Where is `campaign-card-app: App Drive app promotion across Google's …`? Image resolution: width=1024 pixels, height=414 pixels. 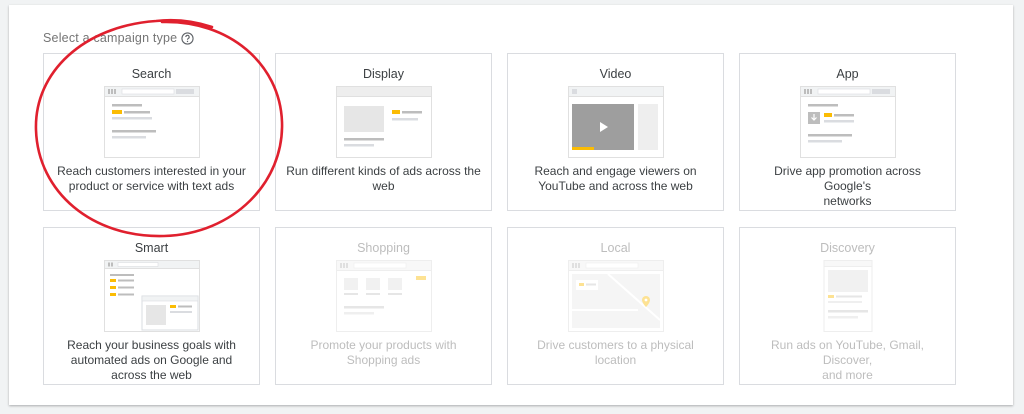 campaign-card-app: App Drive app promotion across Google's … is located at coordinates (847, 132).